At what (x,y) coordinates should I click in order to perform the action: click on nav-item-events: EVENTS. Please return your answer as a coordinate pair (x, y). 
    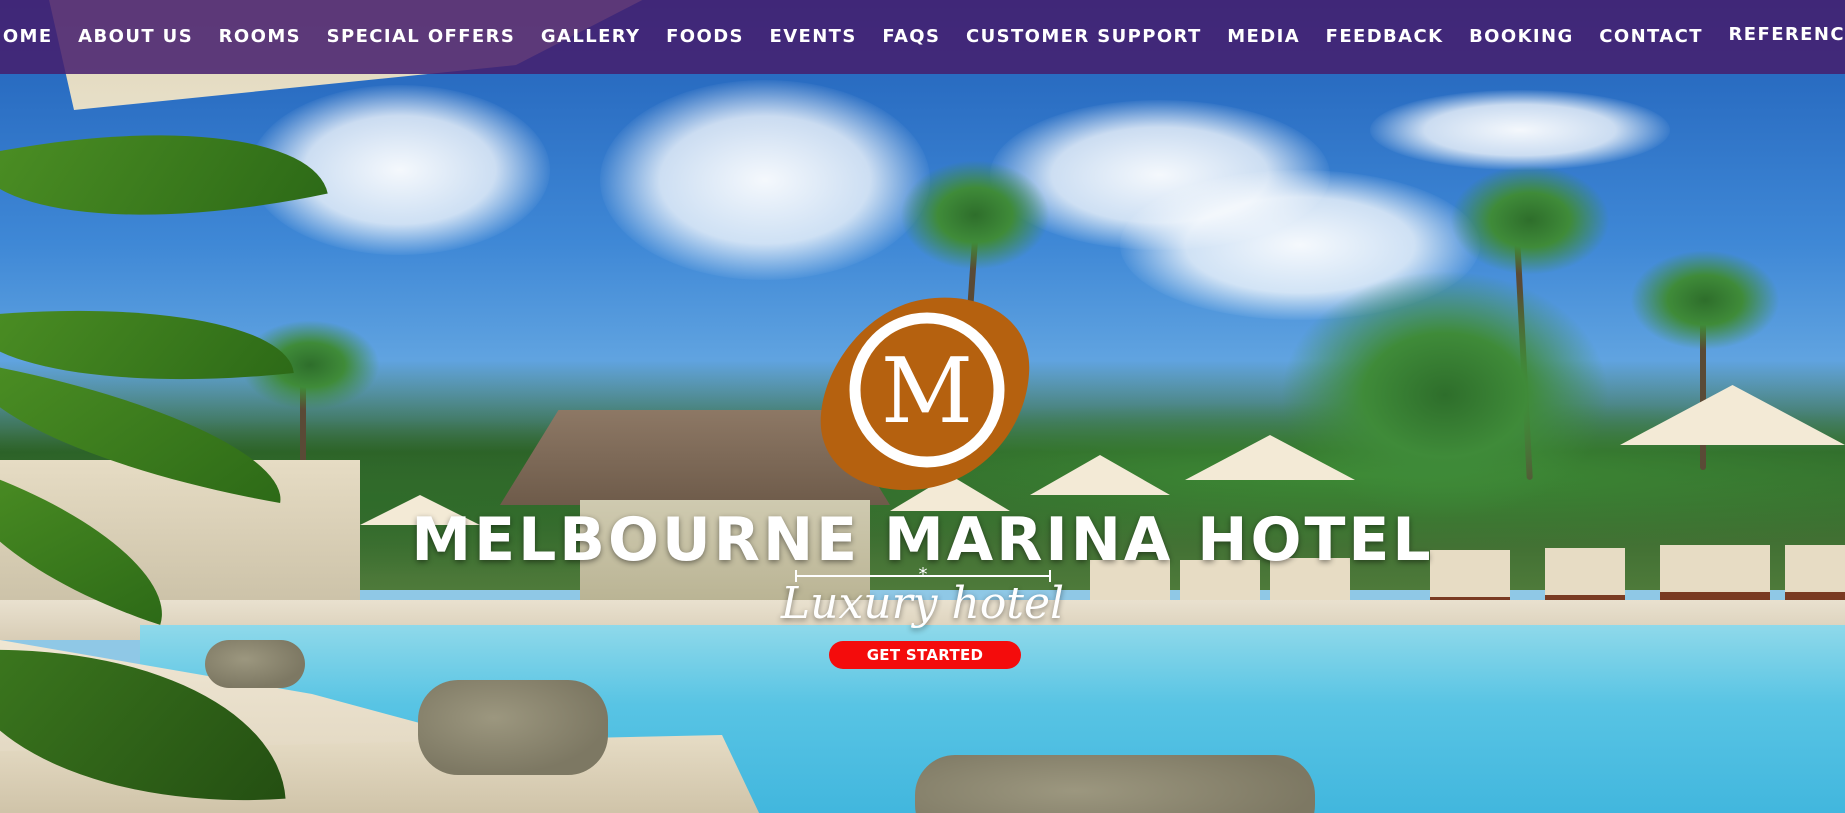
    Looking at the image, I should click on (813, 37).